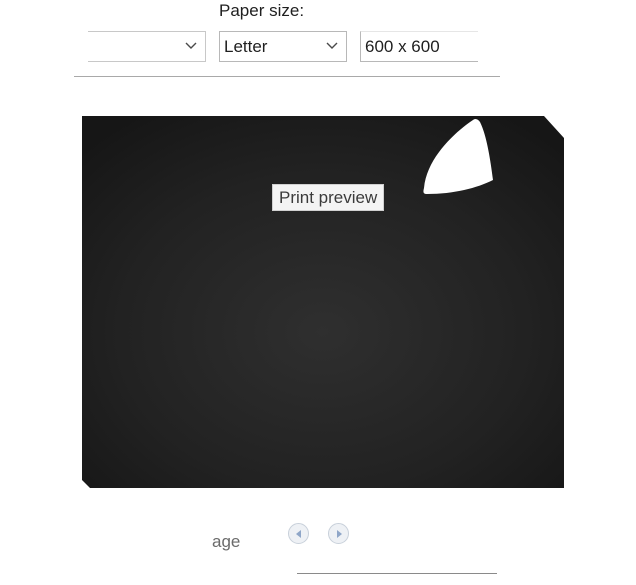 The width and height of the screenshot is (636, 585). Describe the element at coordinates (283, 46) in the screenshot. I see `paper-size-dropdown: Letter` at that location.